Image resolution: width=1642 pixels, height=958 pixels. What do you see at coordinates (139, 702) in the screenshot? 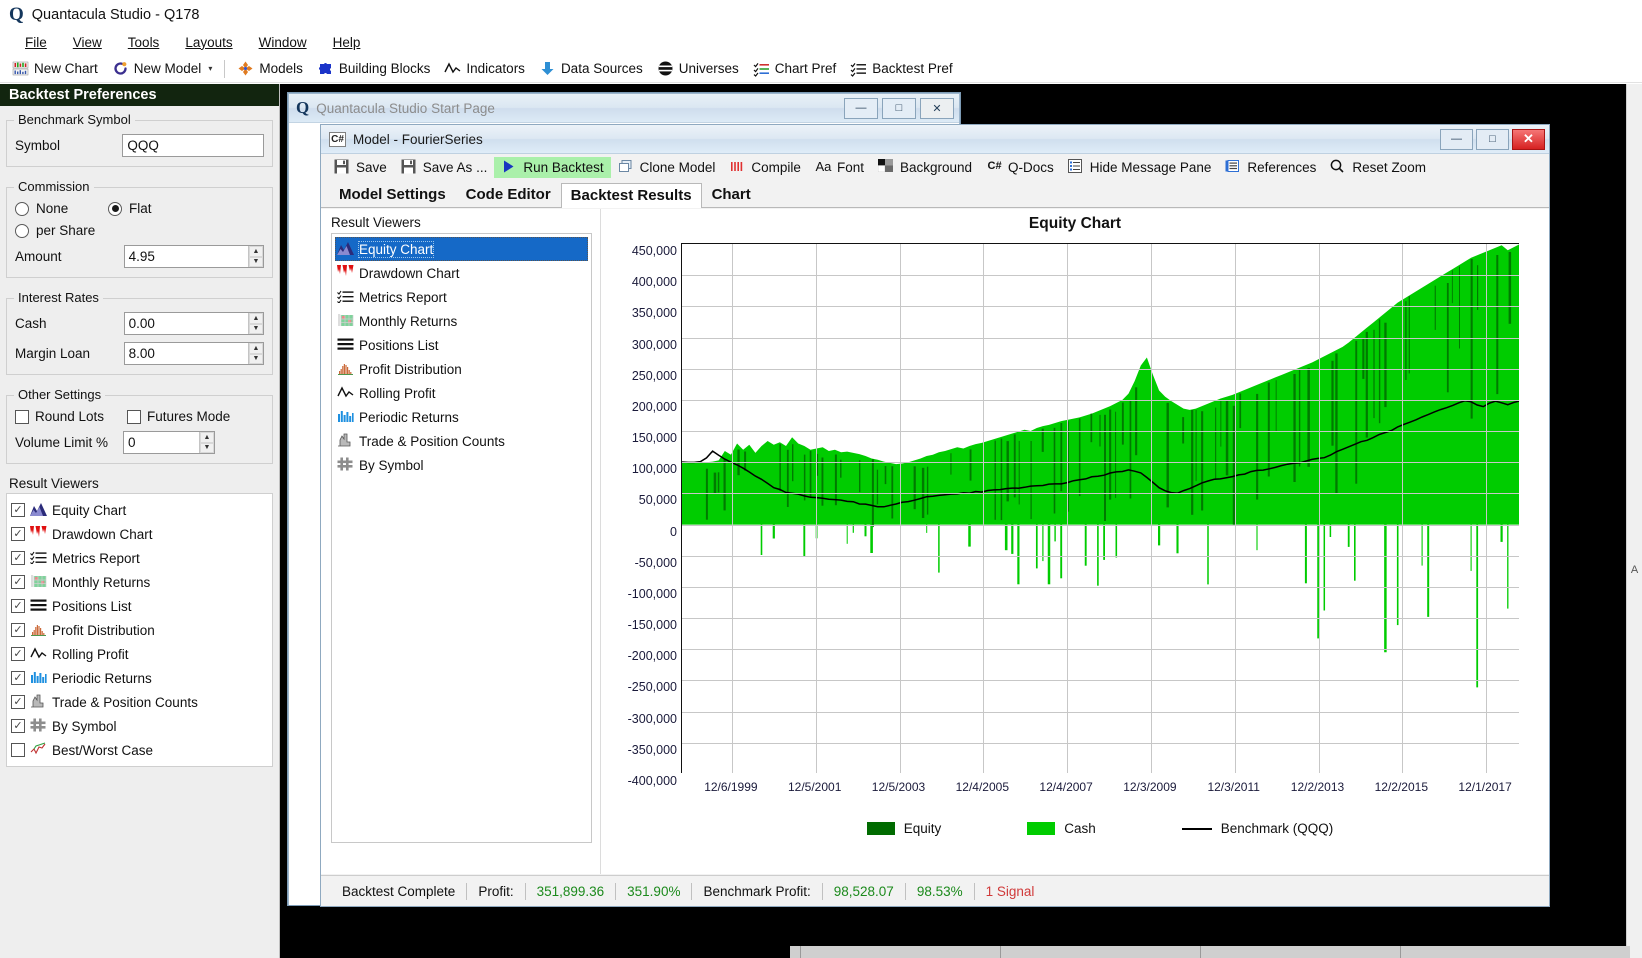
I see `list-item: Trade & Position Counts` at bounding box center [139, 702].